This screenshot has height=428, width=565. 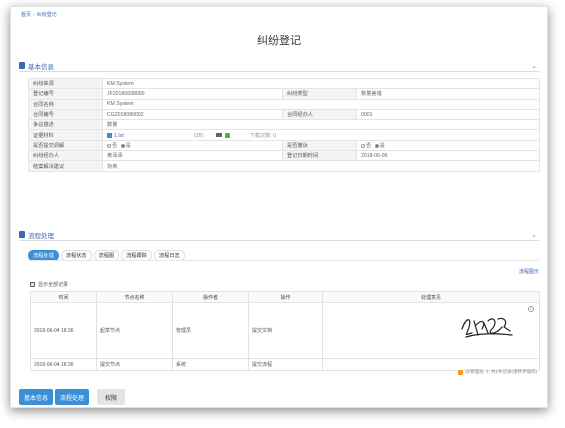 I want to click on footnote-text: @管理员: 1, 共1条记录(请移步操作), so click(x=501, y=371).